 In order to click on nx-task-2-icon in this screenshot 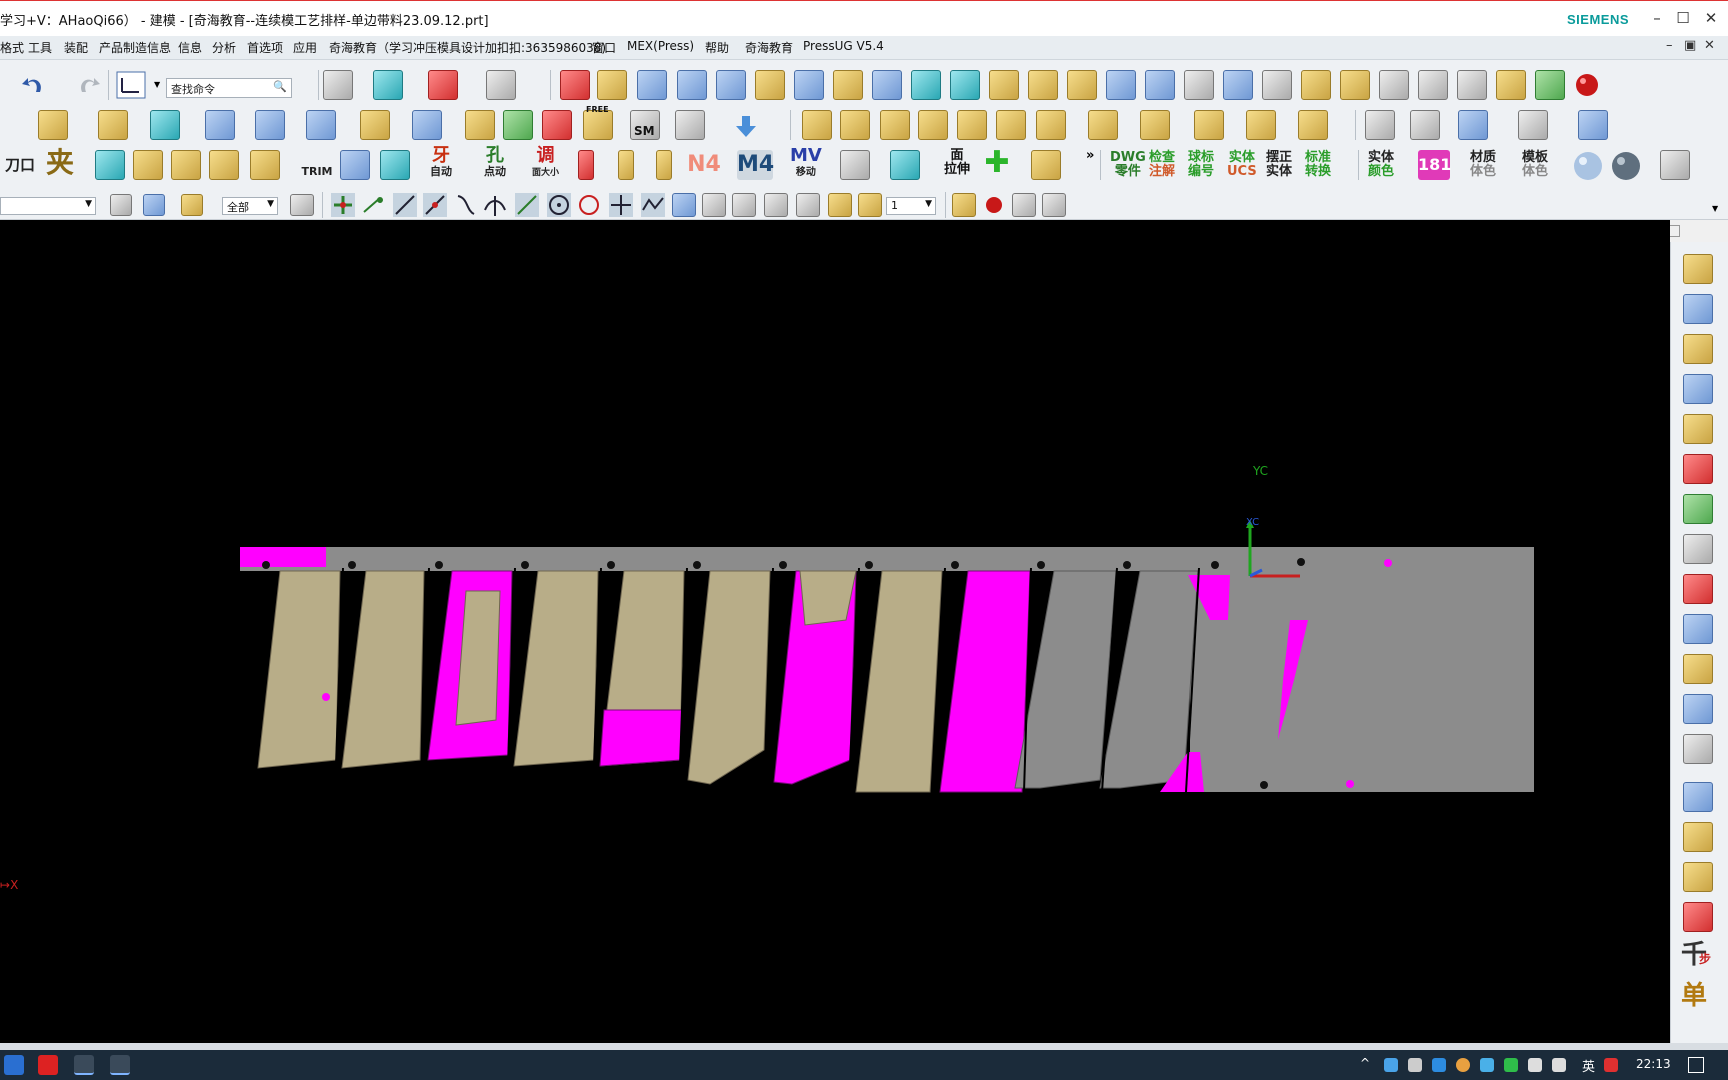, I will do `click(120, 1065)`.